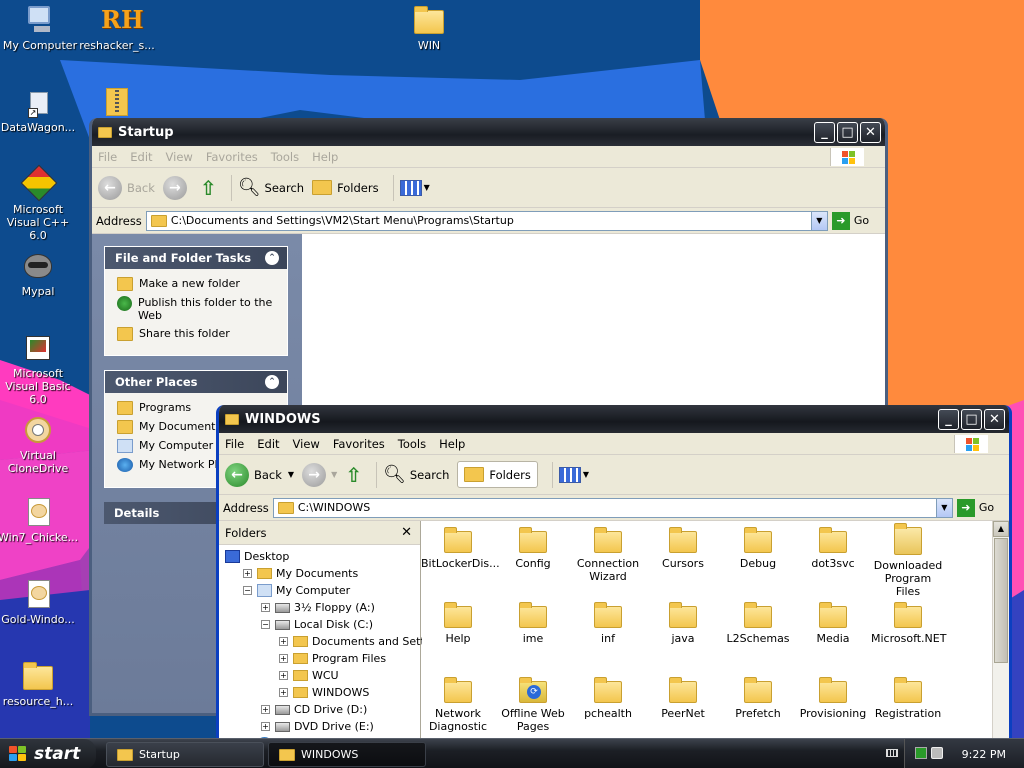 Image resolution: width=1024 pixels, height=768 pixels. What do you see at coordinates (319, 590) in the screenshot?
I see `tree-node: − My Computer` at bounding box center [319, 590].